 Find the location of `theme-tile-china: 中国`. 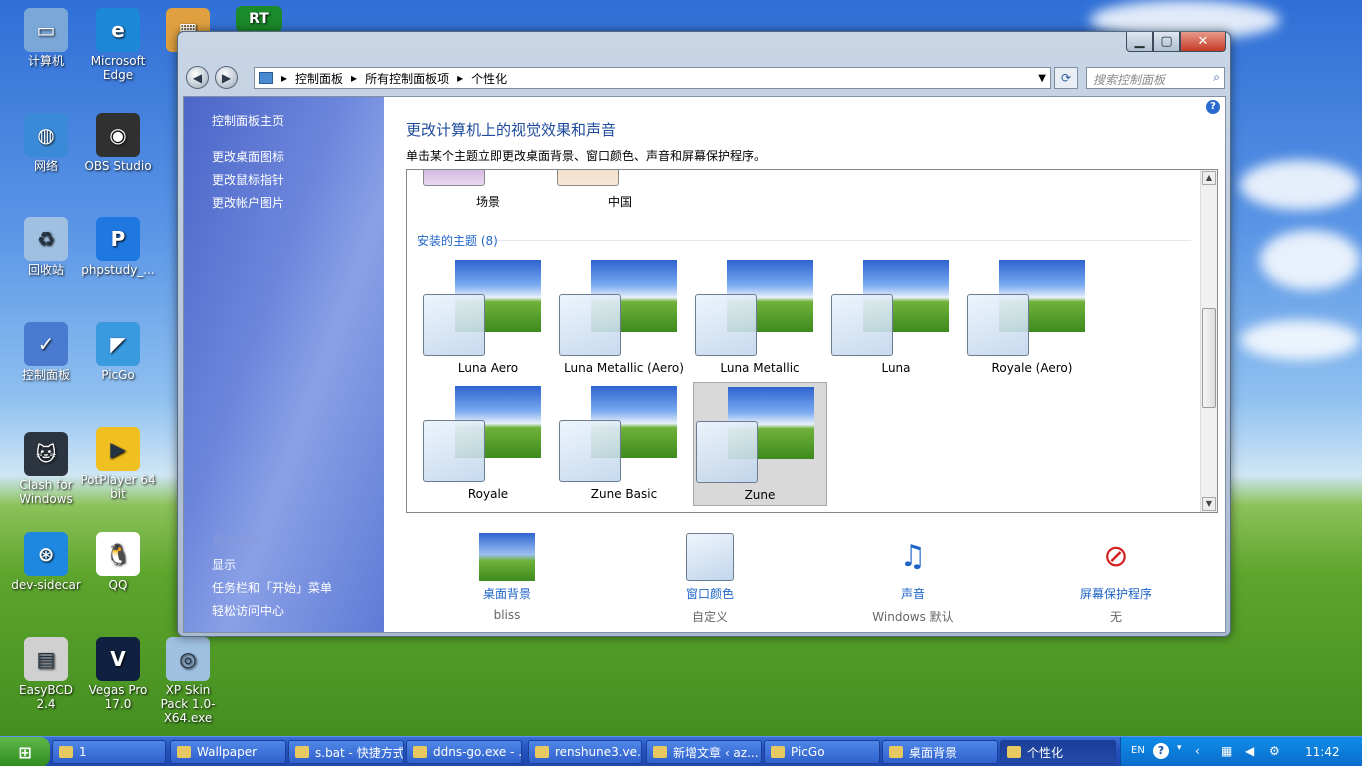

theme-tile-china: 中国 is located at coordinates (620, 191).